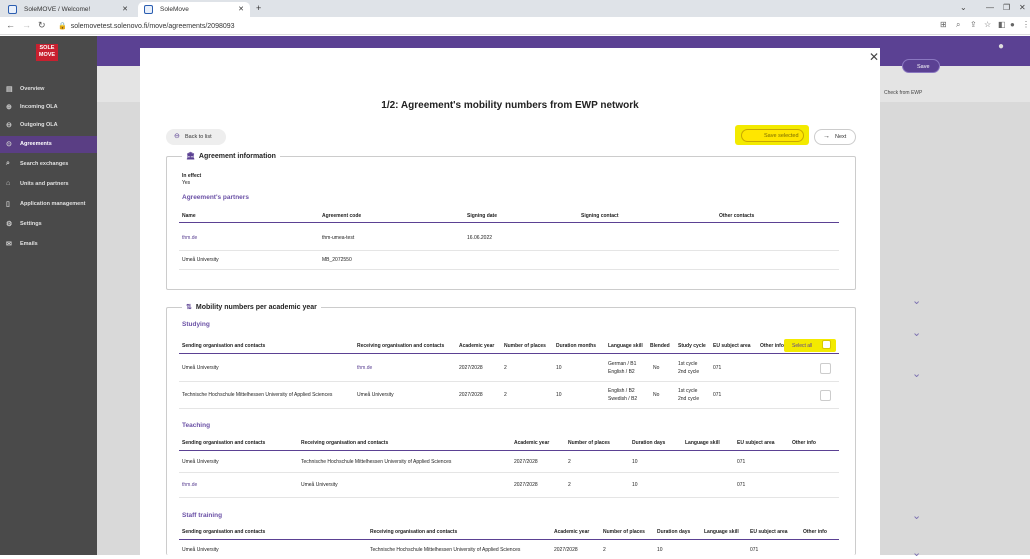 Image resolution: width=1030 pixels, height=559 pixels. I want to click on sidebar-item-application-management: ▯ Application management, so click(48, 204).